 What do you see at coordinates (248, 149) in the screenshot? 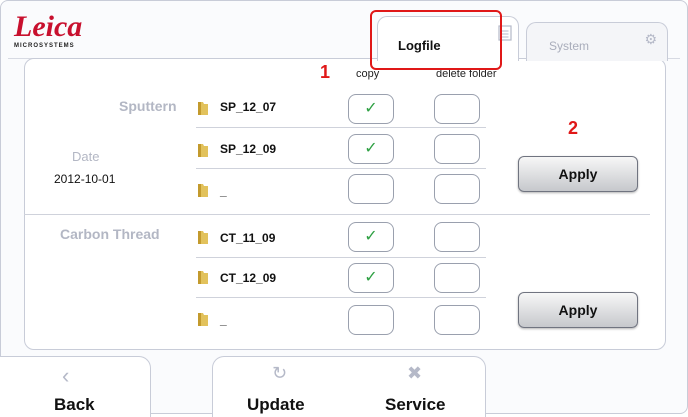
I see `folder-name: SP_12_09` at bounding box center [248, 149].